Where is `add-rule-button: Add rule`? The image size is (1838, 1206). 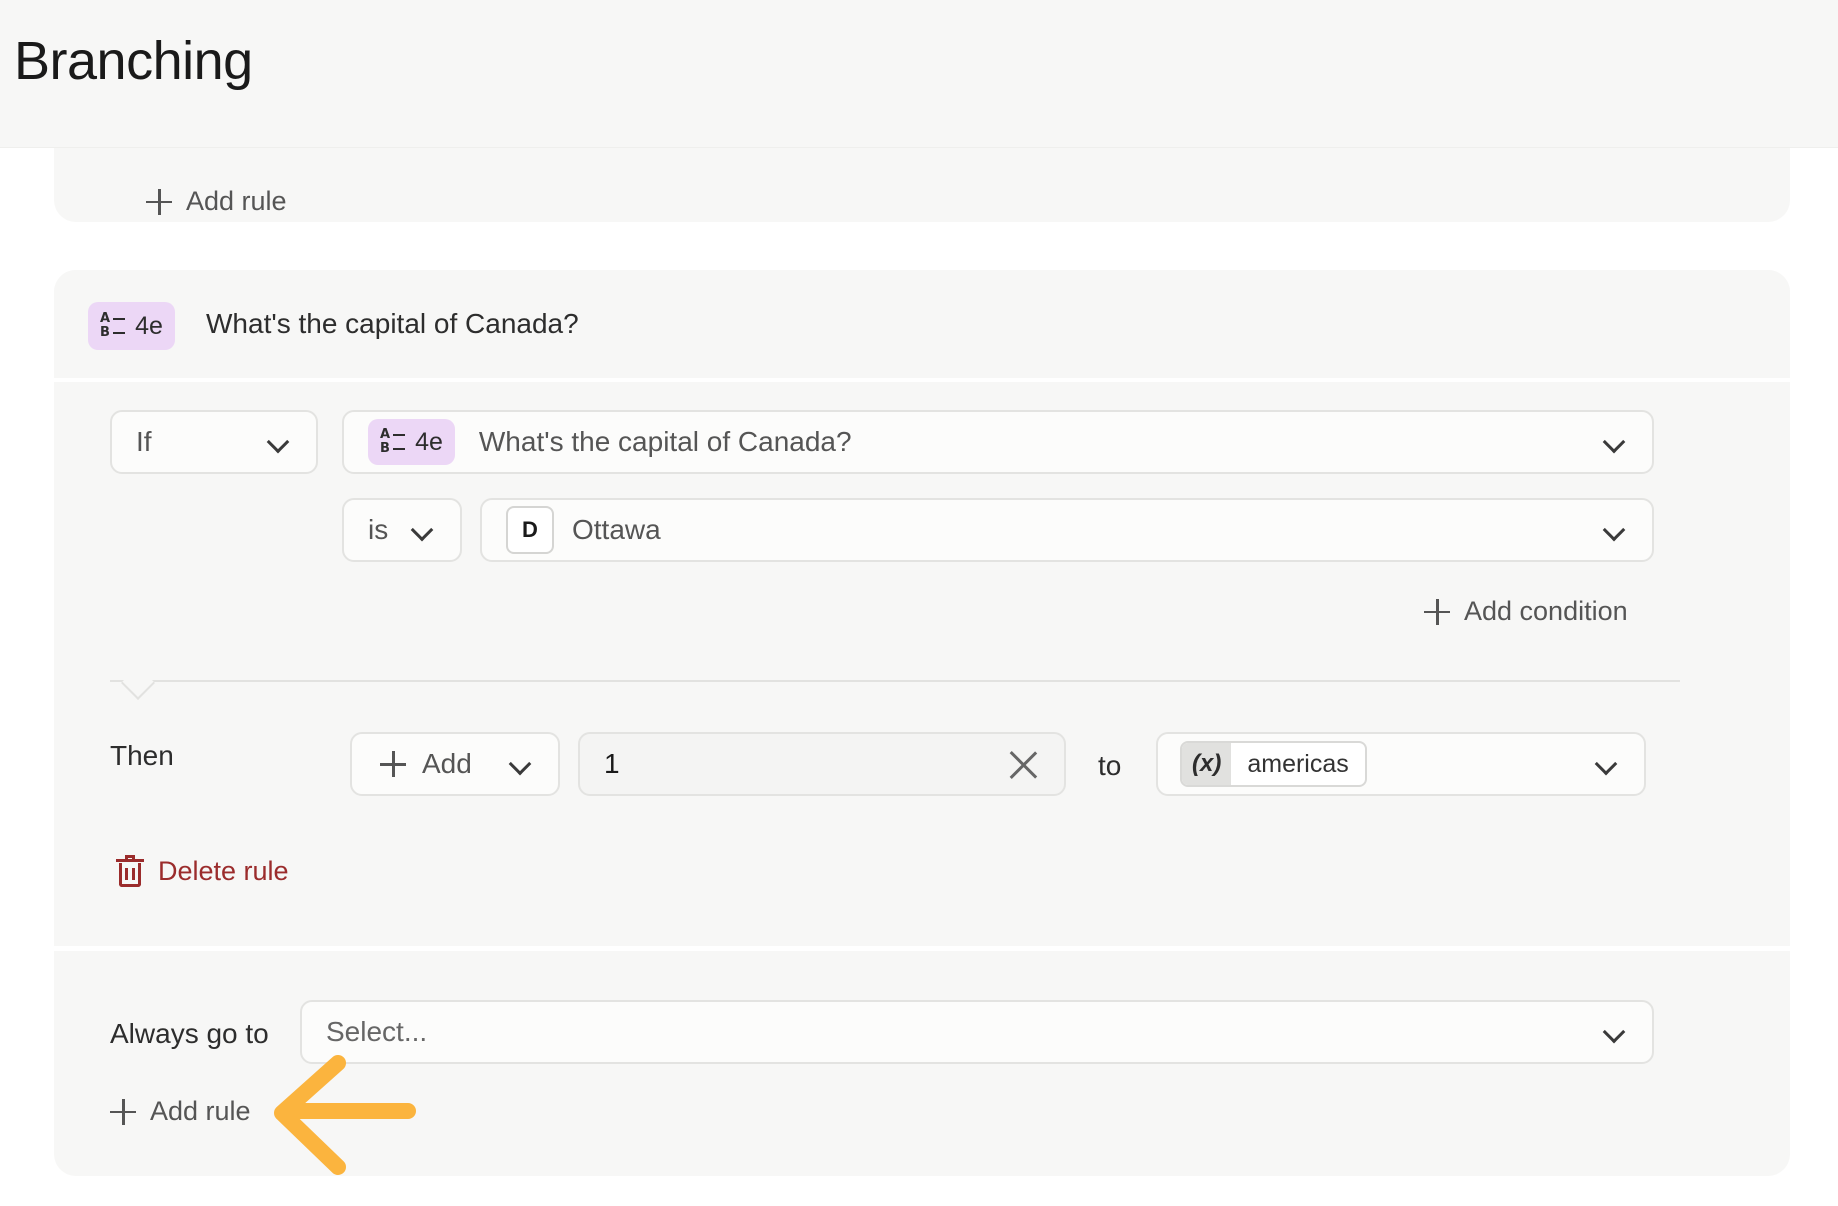
add-rule-button: Add rule is located at coordinates (180, 1111).